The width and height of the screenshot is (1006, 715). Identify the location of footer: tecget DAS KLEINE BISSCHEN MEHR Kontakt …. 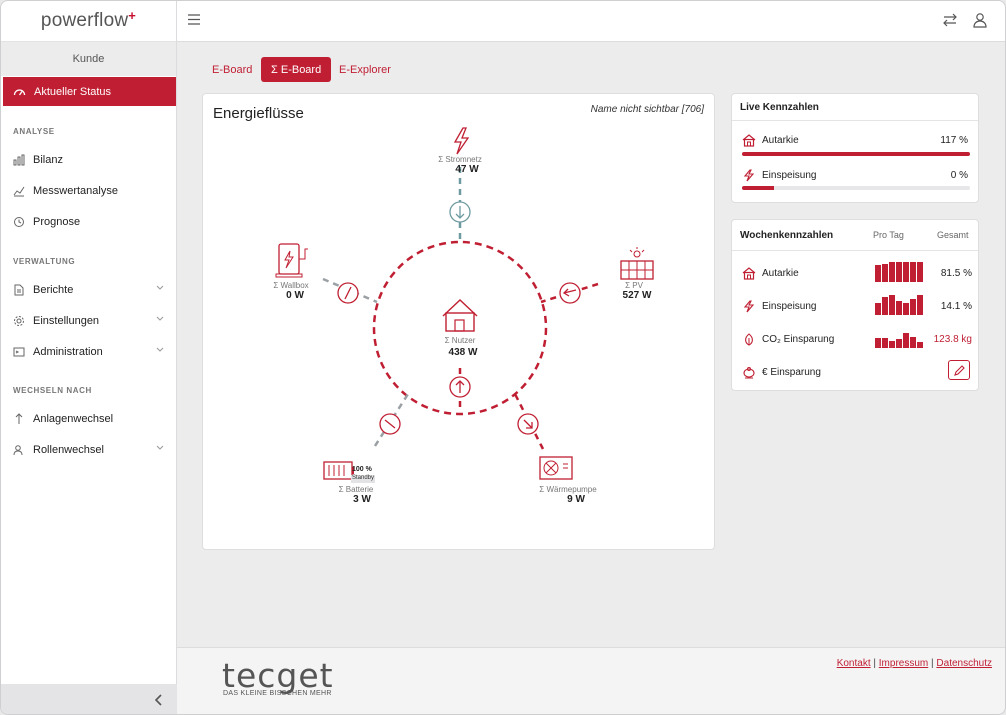
(591, 680).